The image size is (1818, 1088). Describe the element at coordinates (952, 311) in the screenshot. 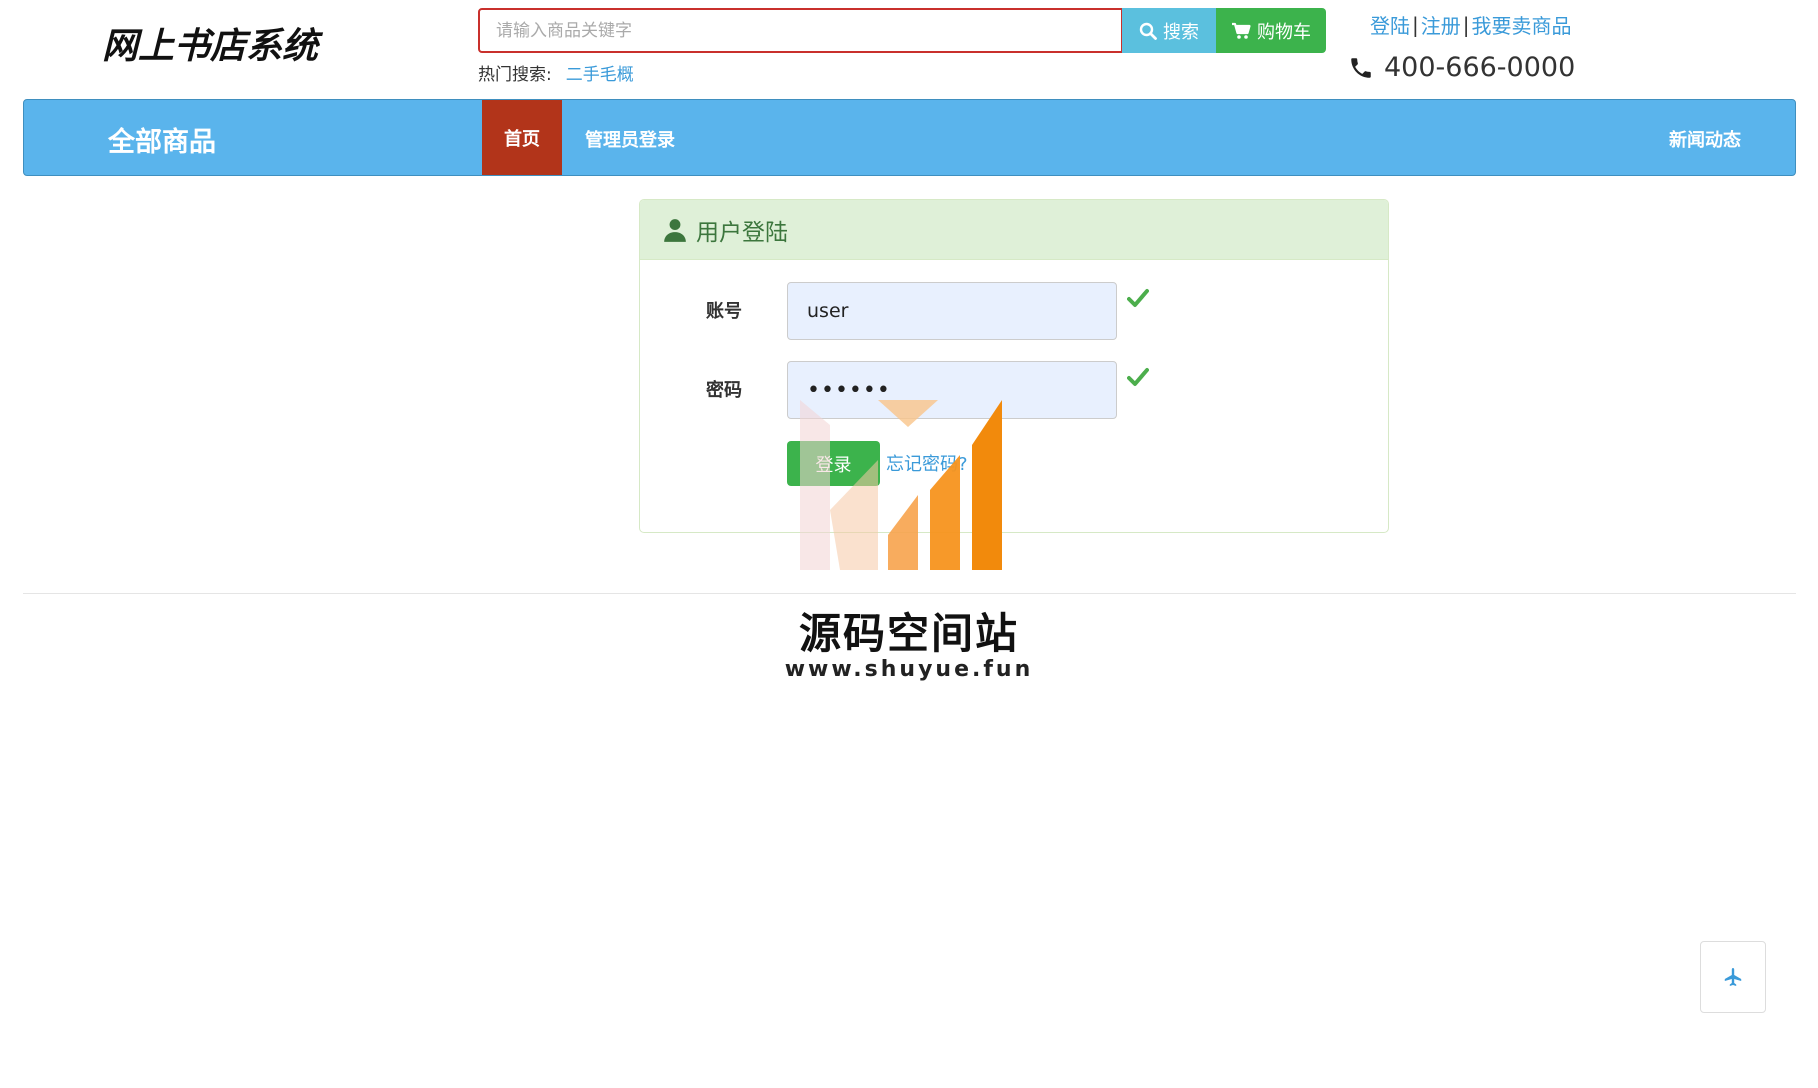

I see `account-input` at that location.